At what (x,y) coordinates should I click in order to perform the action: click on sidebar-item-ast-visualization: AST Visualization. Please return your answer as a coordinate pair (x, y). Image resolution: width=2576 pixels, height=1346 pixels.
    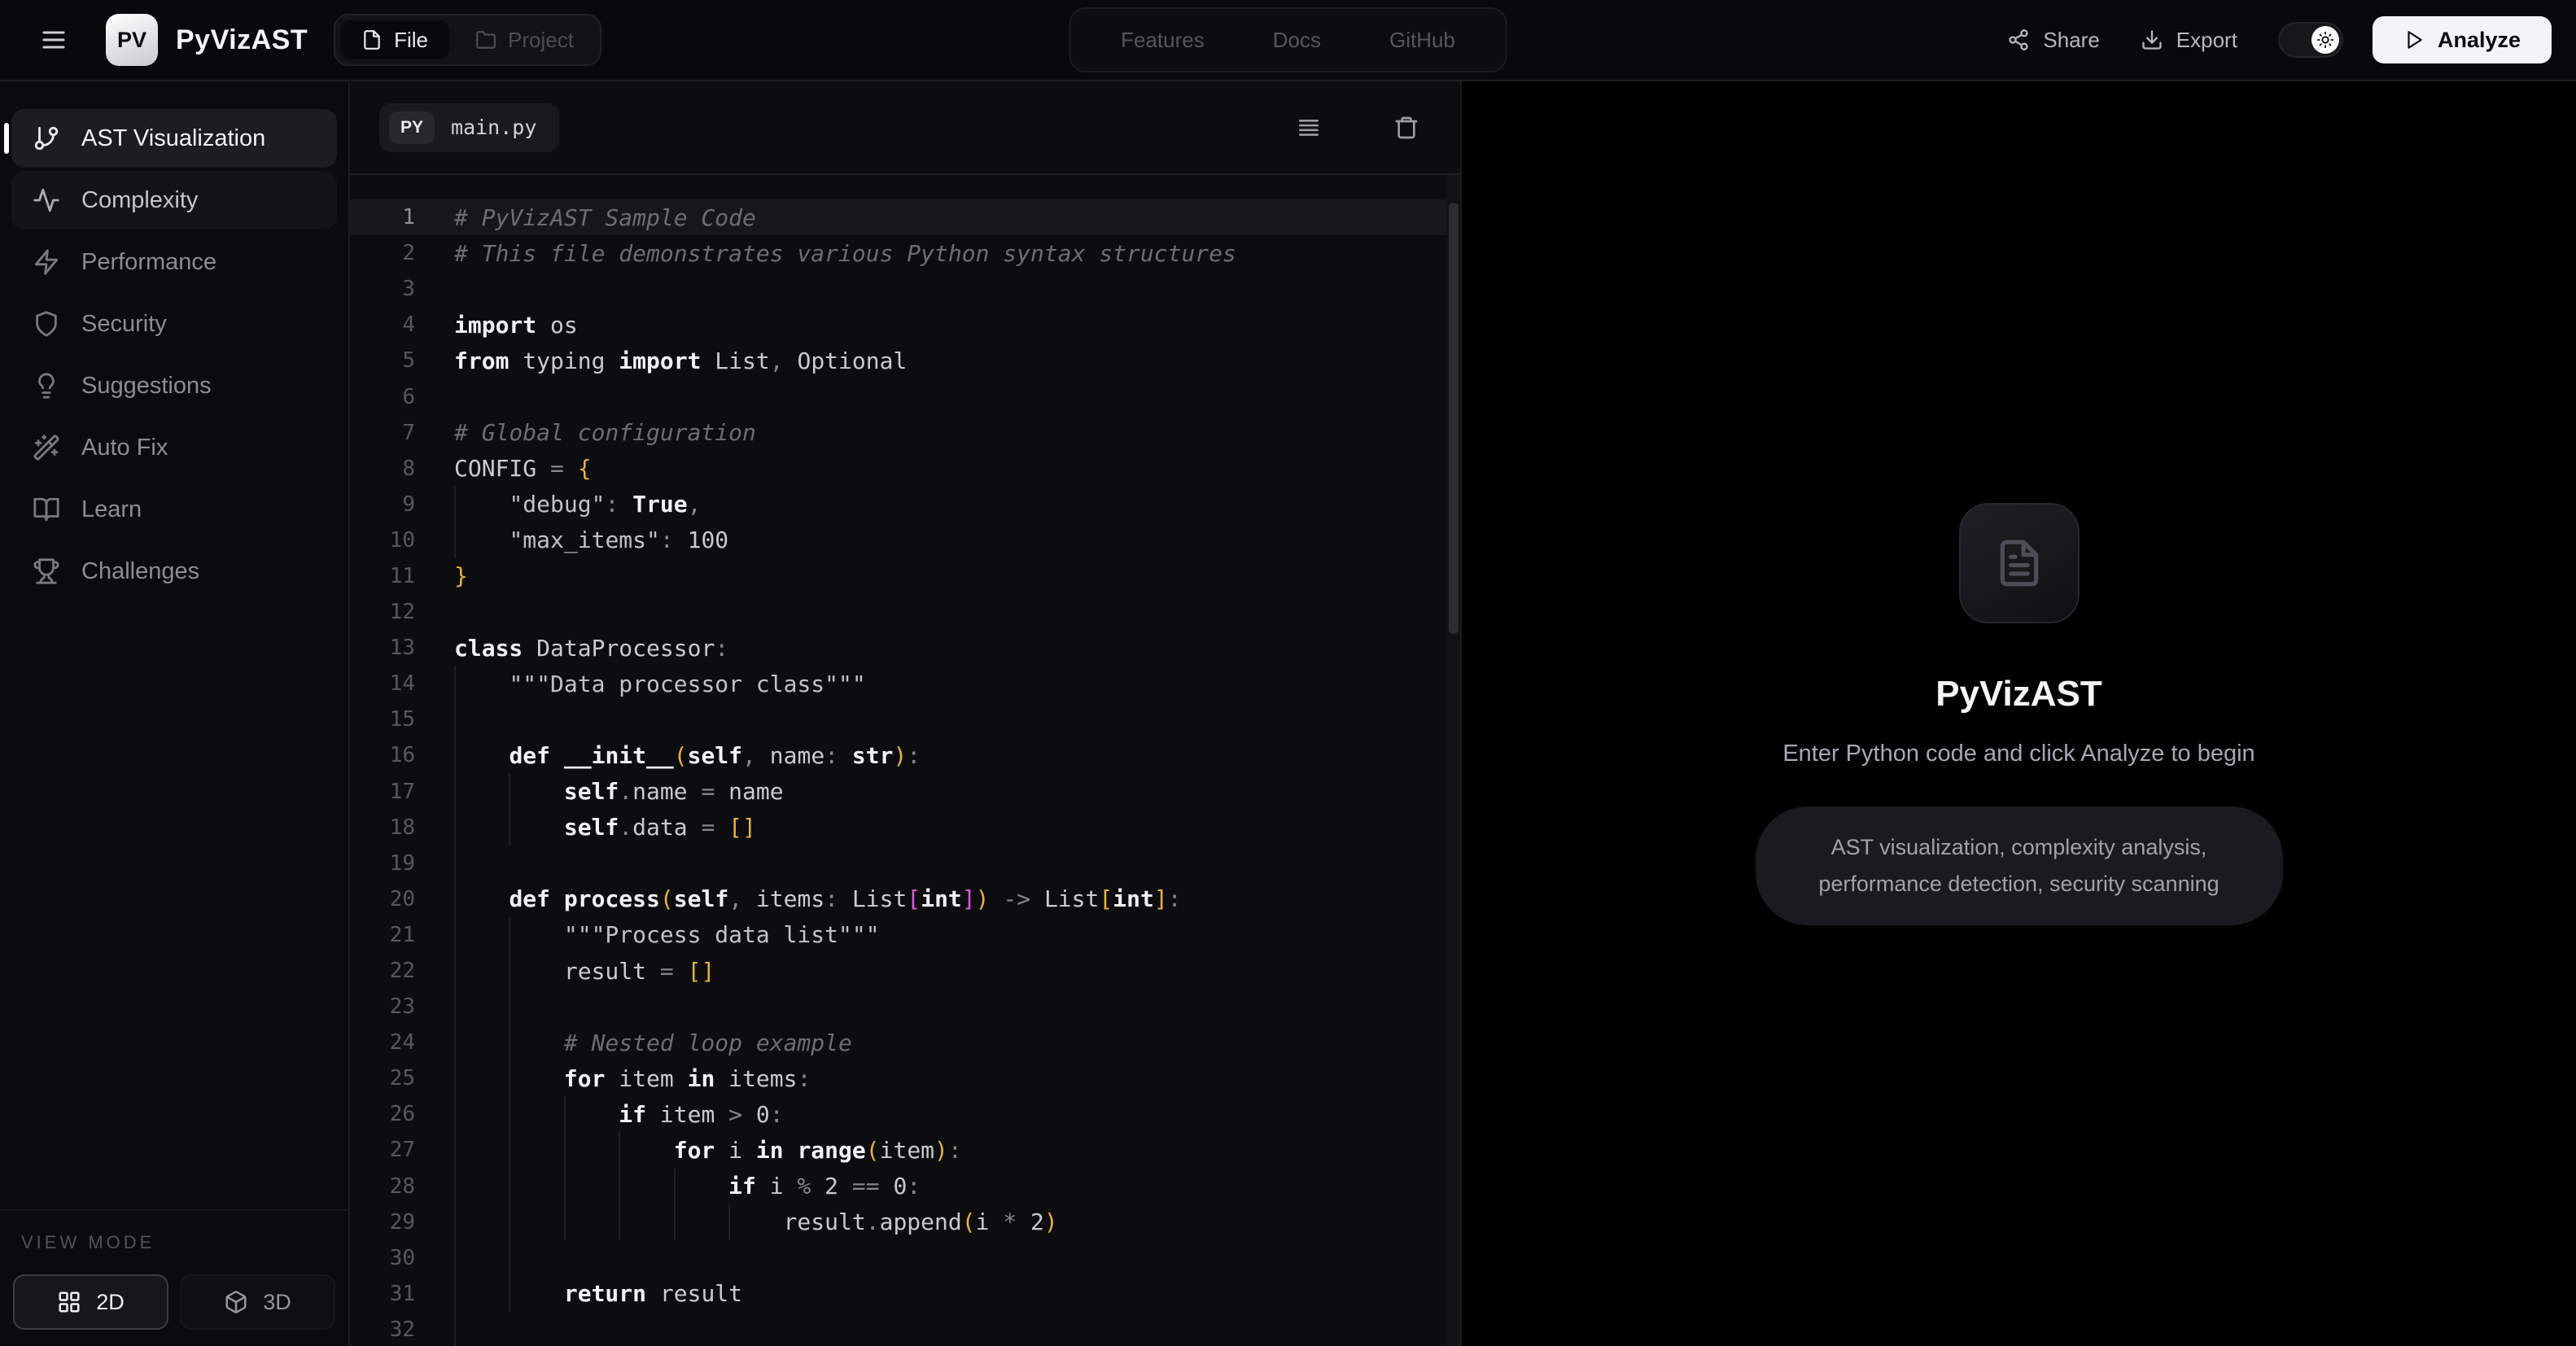
    Looking at the image, I should click on (174, 138).